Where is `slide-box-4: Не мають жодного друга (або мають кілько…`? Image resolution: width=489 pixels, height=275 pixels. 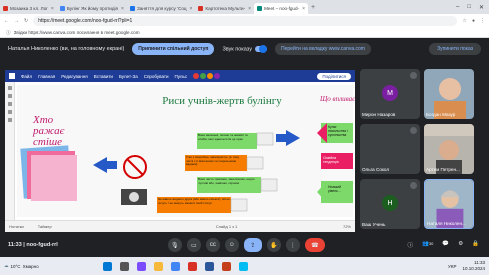
slide-box-4: Не мають жодного друга (або мають кілько… is located at coordinates (194, 201).